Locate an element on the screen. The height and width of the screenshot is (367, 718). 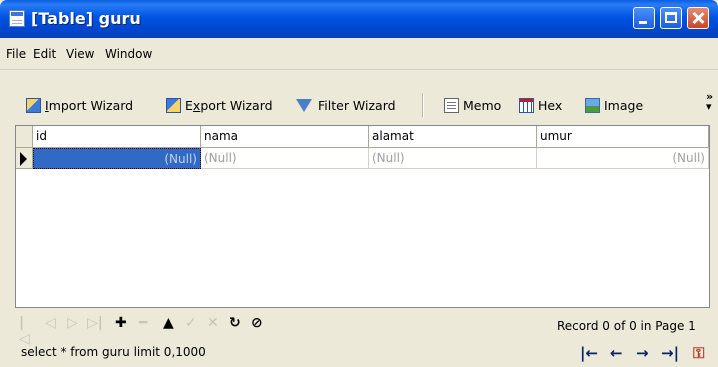
title-bar: [Table] guru is located at coordinates (359, 19).